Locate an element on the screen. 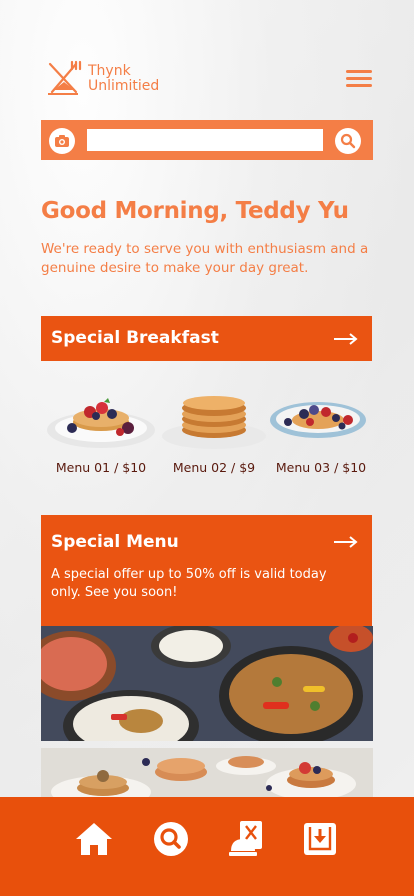 The image size is (414, 896). menu-item-label: Menu 02 / $9 is located at coordinates (214, 467).